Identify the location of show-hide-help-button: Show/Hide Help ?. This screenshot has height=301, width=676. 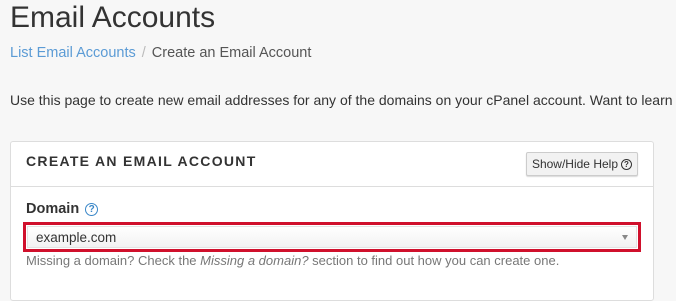
(581, 164).